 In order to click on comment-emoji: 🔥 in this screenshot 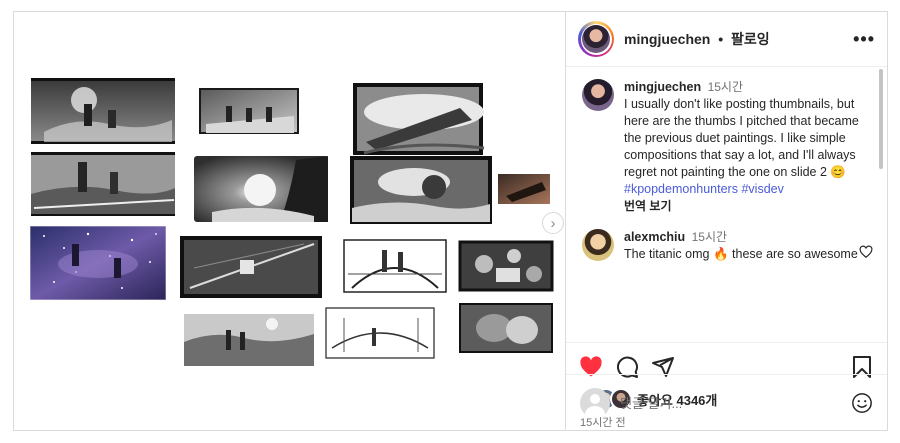, I will do `click(720, 254)`.